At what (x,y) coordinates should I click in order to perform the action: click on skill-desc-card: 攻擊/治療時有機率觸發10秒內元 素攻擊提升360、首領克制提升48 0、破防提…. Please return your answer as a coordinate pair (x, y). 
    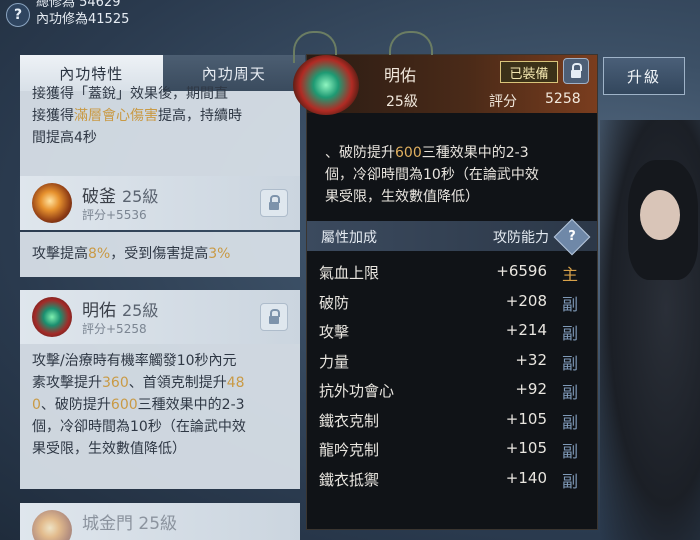
    Looking at the image, I should click on (160, 416).